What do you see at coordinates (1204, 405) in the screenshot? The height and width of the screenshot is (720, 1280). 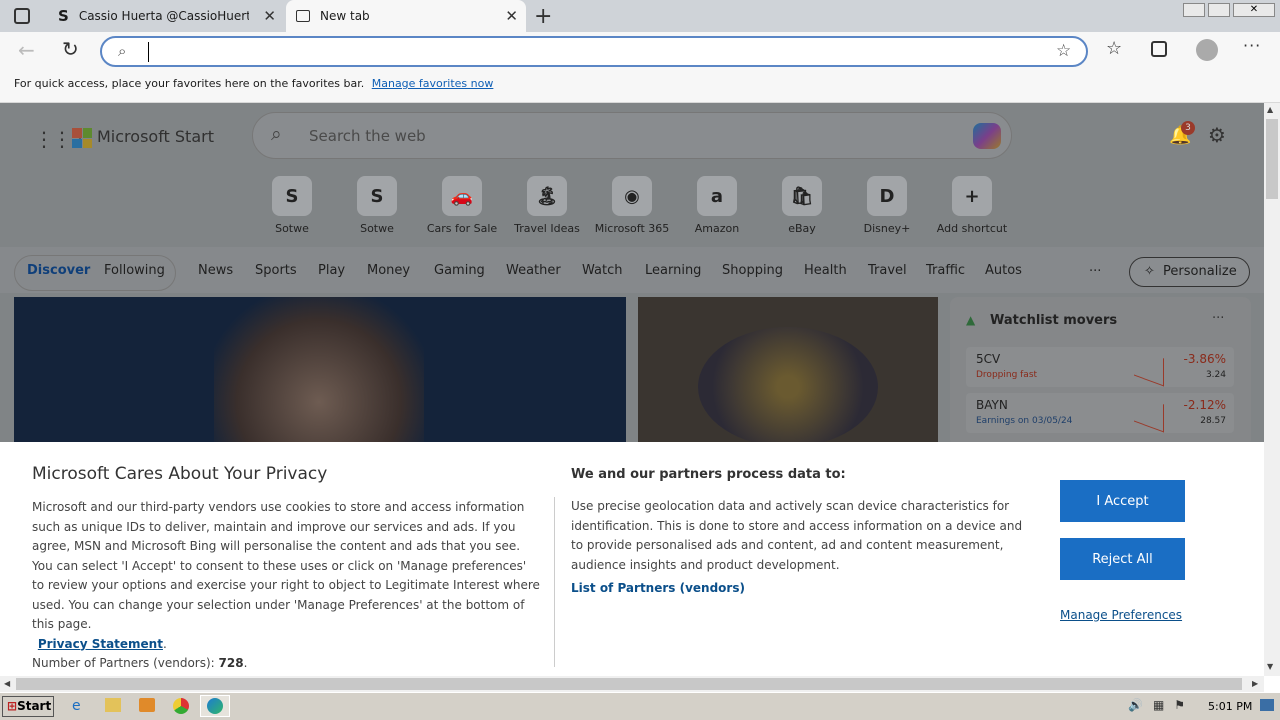 I see `stock-change: -2.12%` at bounding box center [1204, 405].